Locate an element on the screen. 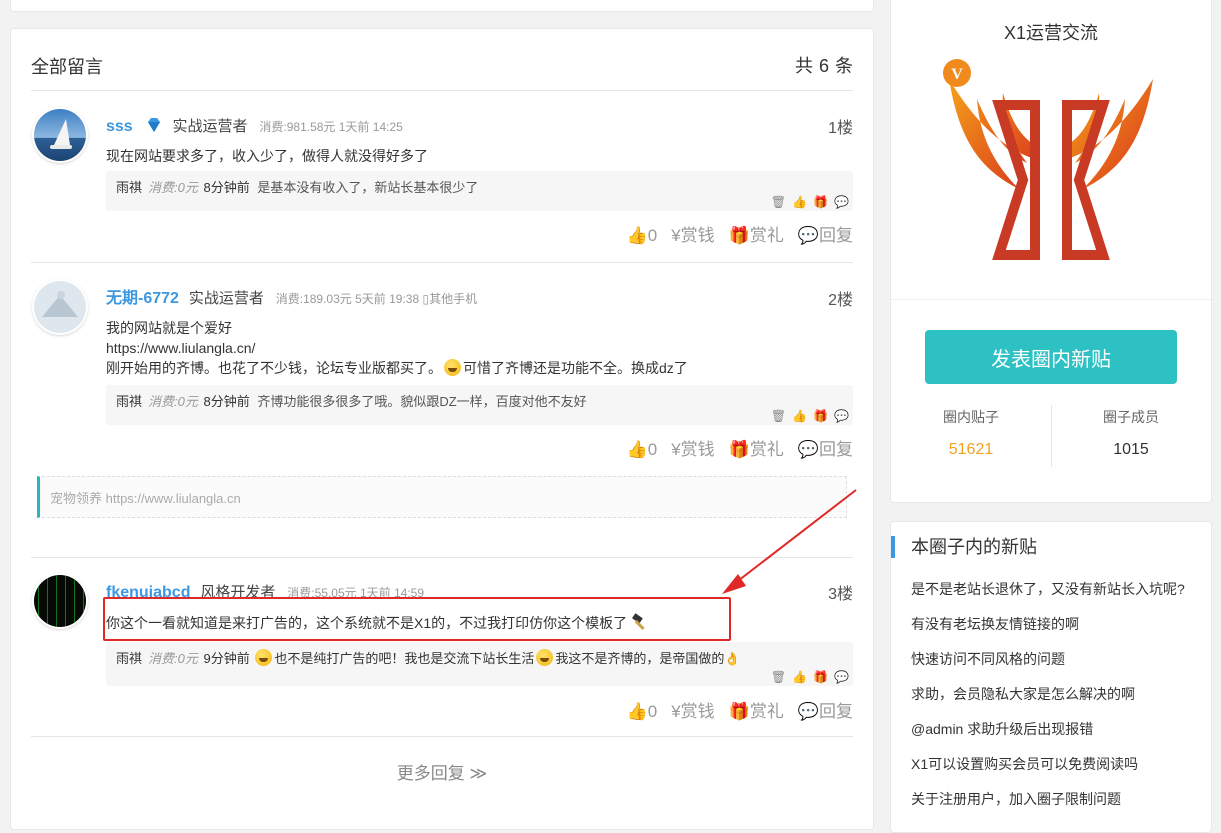 This screenshot has height=833, width=1221. comments-header: 全部留言 共6条 is located at coordinates (442, 60).